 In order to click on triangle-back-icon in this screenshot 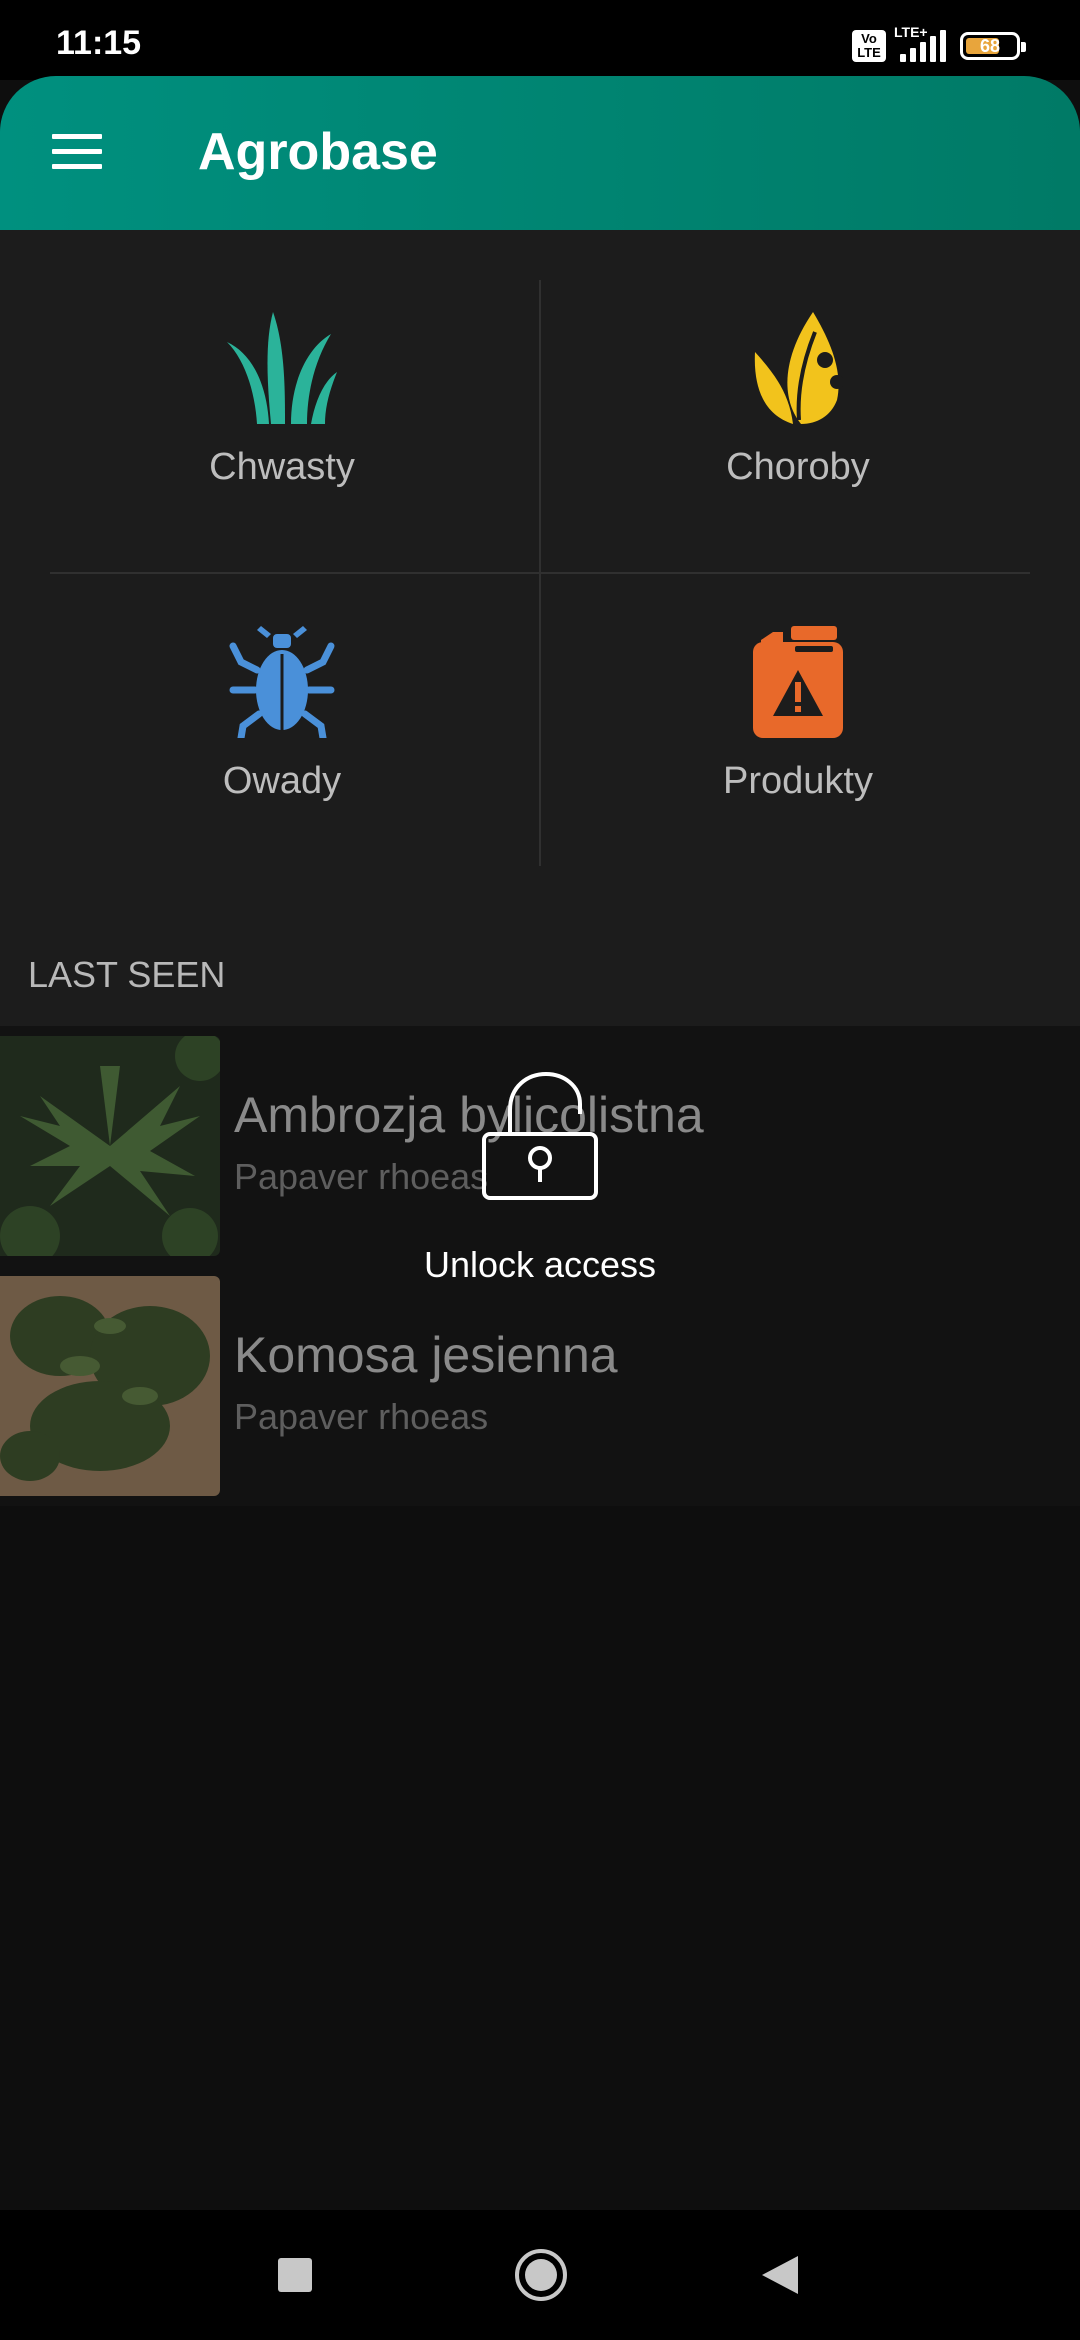, I will do `click(780, 2277)`.